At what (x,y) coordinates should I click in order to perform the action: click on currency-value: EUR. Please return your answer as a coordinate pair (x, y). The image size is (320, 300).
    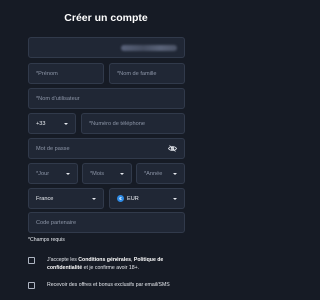
    Looking at the image, I should click on (133, 198).